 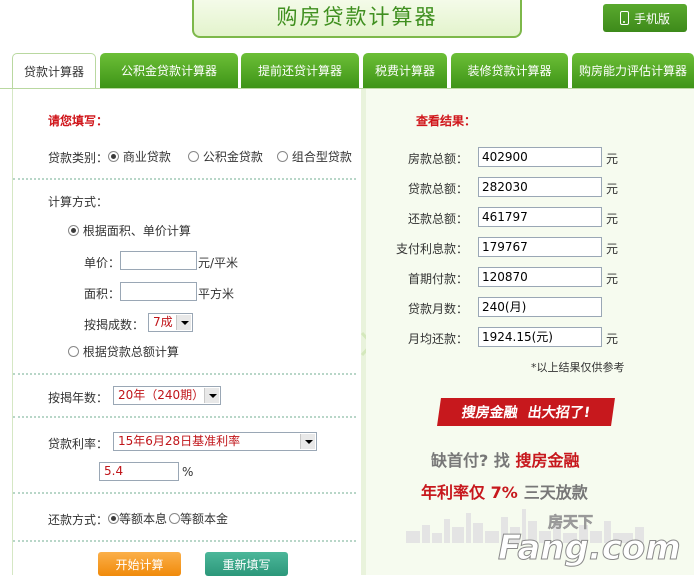 I want to click on tab-label: 公积金贷款计算器, so click(x=168, y=71).